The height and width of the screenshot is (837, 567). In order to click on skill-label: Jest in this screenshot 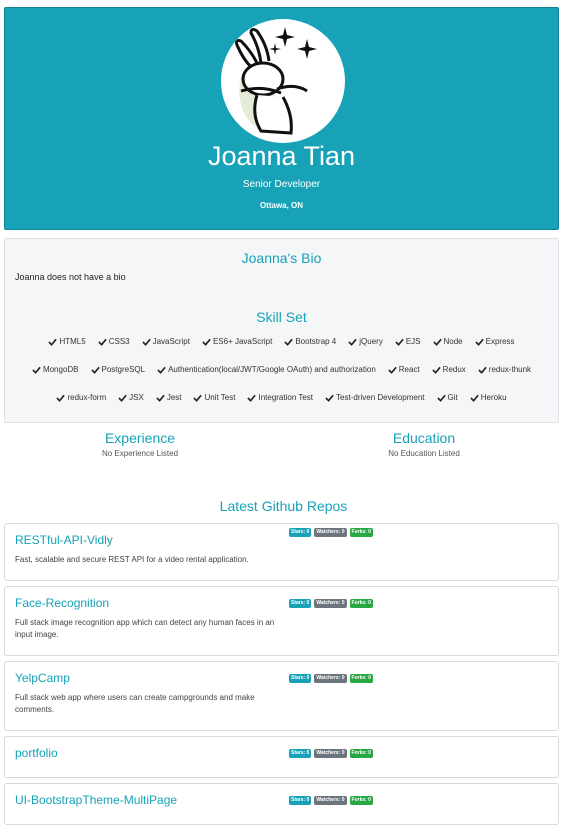, I will do `click(174, 397)`.